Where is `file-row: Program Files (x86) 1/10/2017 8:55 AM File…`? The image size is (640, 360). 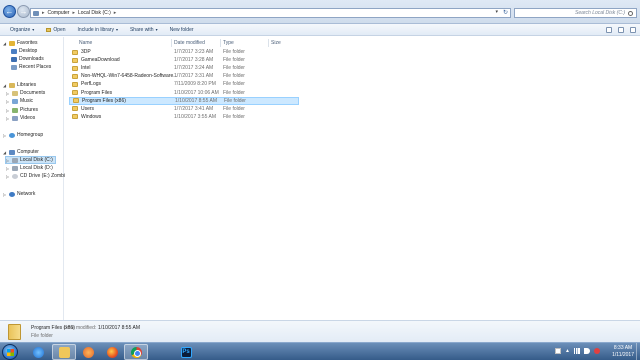 file-row: Program Files (x86) 1/10/2017 8:55 AM File… is located at coordinates (184, 100).